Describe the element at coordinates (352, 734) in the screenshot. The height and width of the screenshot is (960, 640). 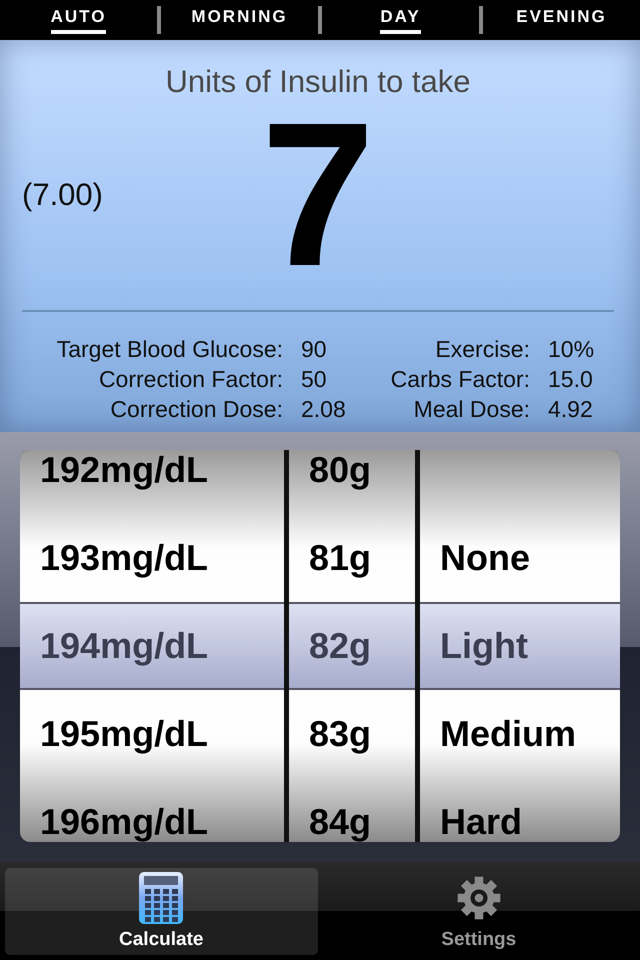
I see `picker-item: 83g` at that location.